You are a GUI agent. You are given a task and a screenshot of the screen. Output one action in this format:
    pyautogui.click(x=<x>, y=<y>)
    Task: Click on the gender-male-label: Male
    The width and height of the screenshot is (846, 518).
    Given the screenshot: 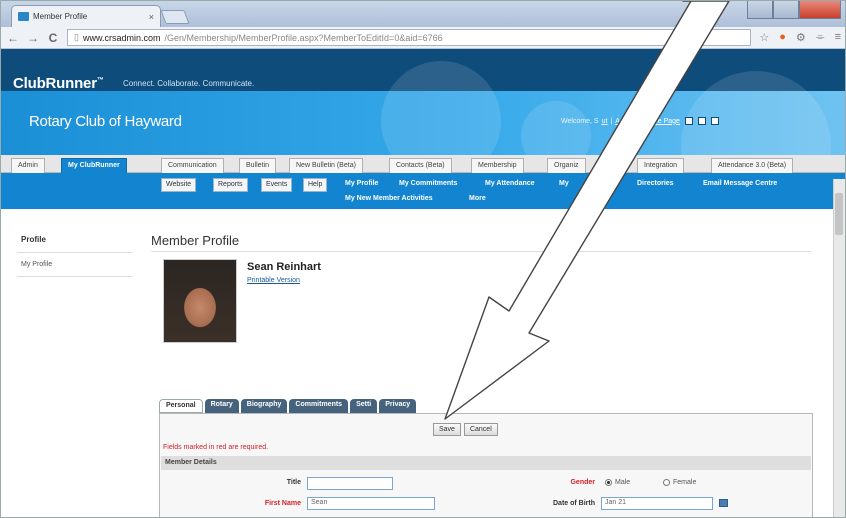 What is the action you would take?
    pyautogui.click(x=623, y=482)
    